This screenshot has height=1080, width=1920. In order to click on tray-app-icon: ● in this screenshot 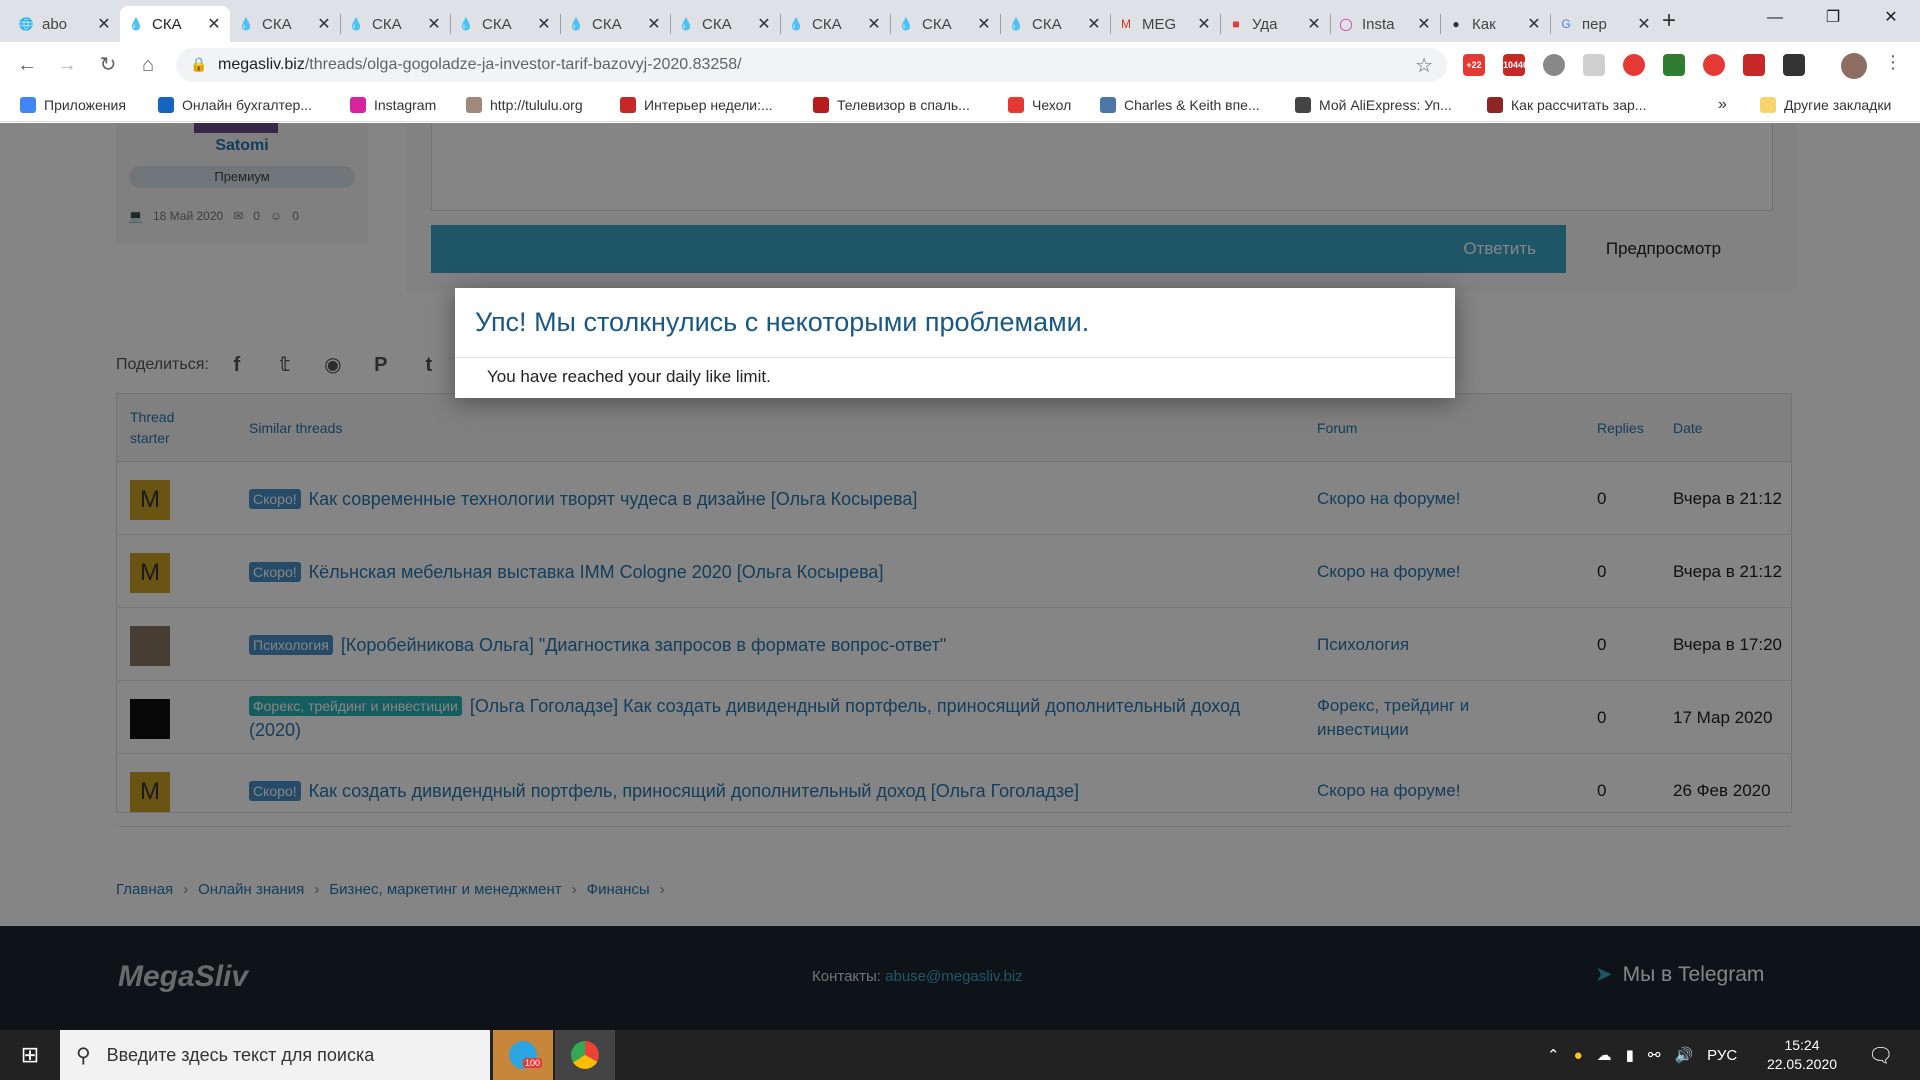, I will do `click(1578, 1055)`.